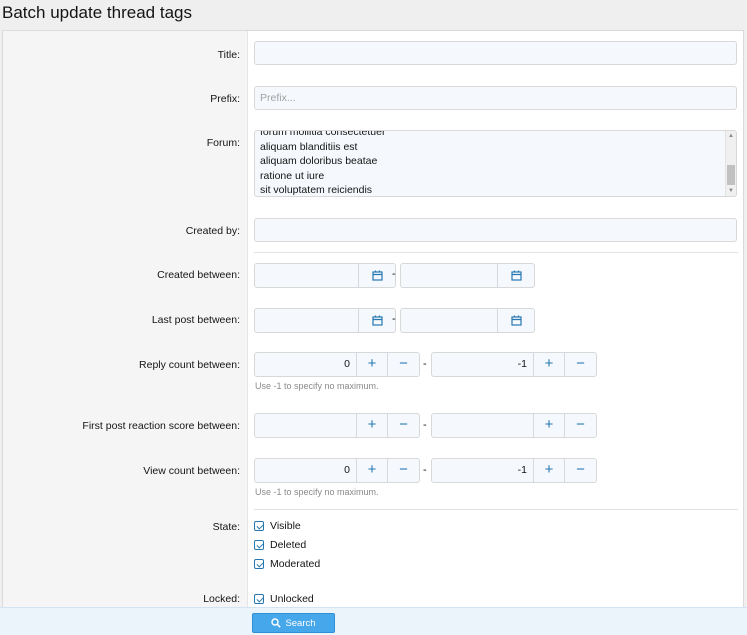 This screenshot has height=635, width=747. I want to click on reply-count-min-input: 0, so click(306, 364).